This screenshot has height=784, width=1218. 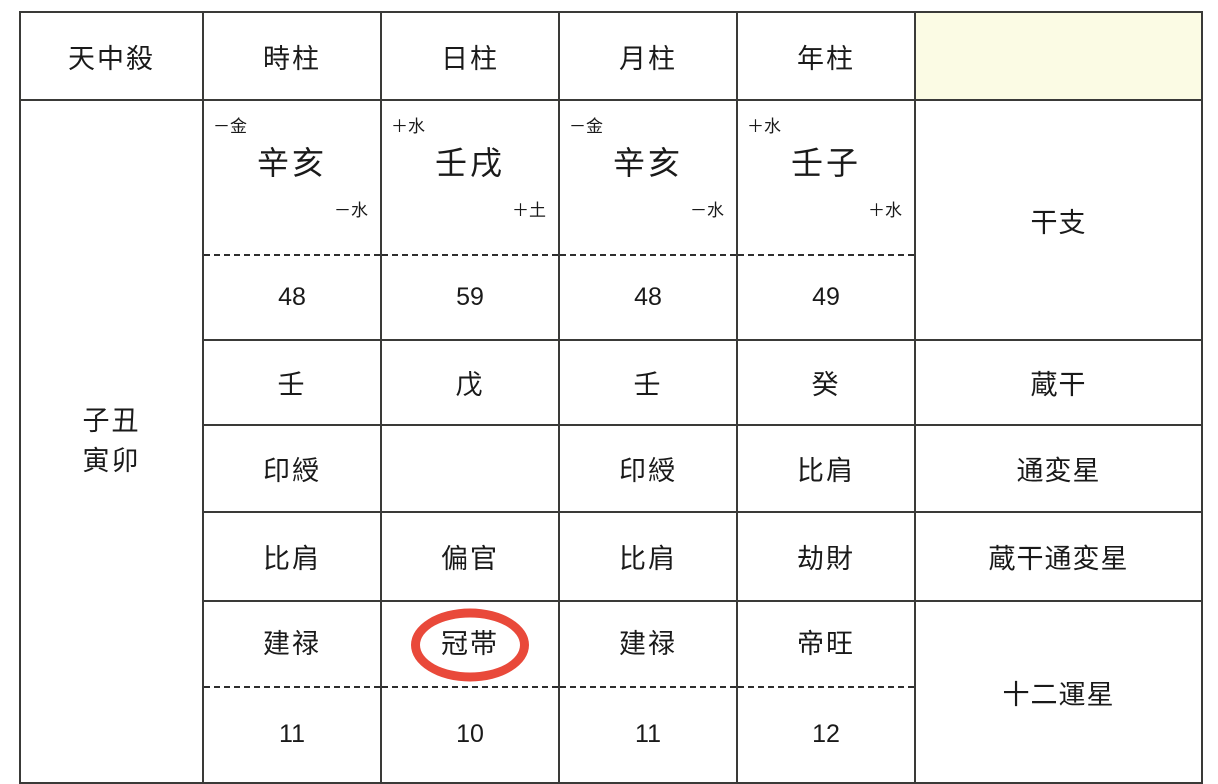 I want to click on row-label-zokan: 蔵干, so click(x=1058, y=382).